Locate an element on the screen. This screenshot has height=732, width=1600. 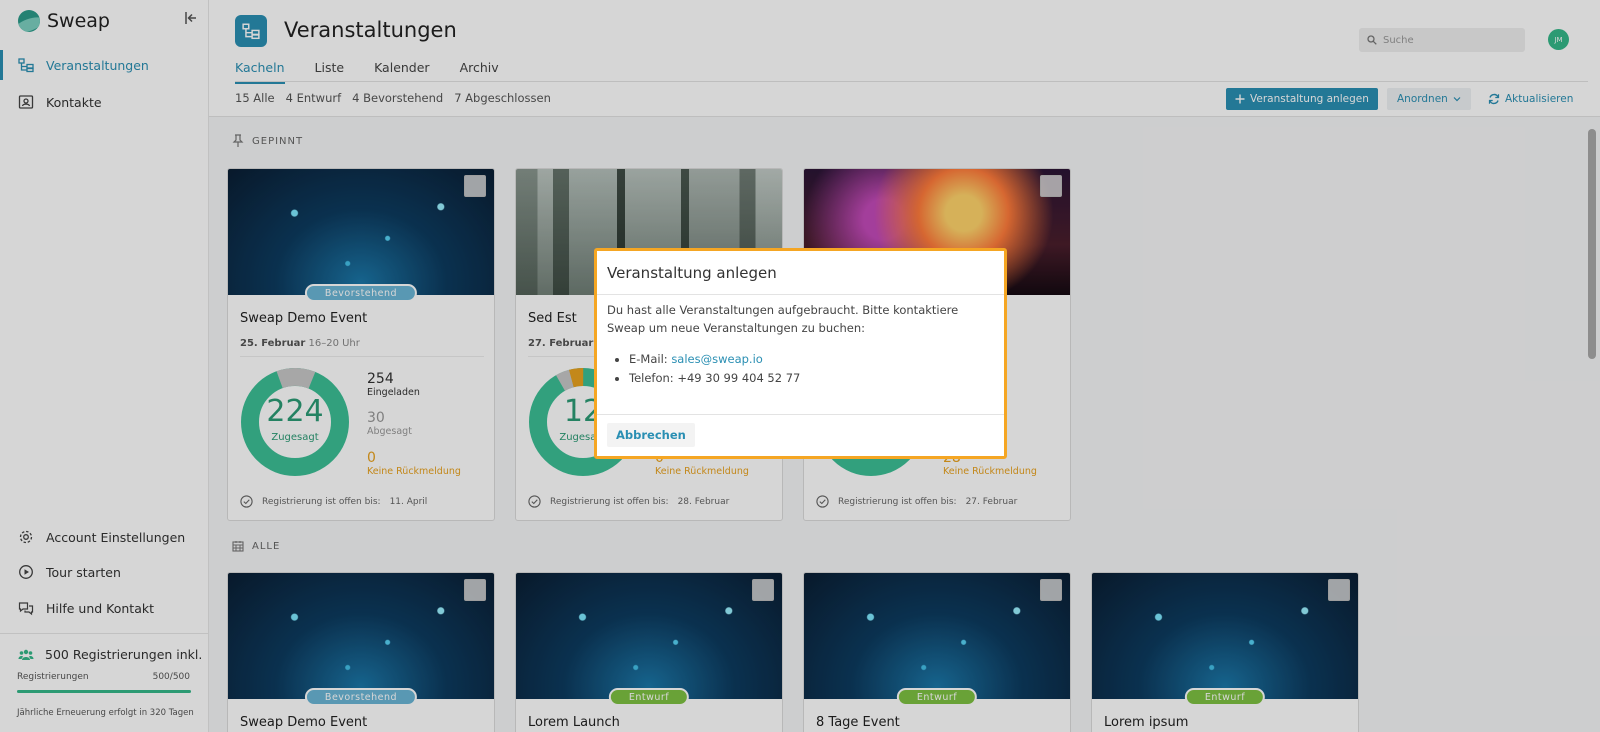
dialog-footer-divider is located at coordinates (800, 414).